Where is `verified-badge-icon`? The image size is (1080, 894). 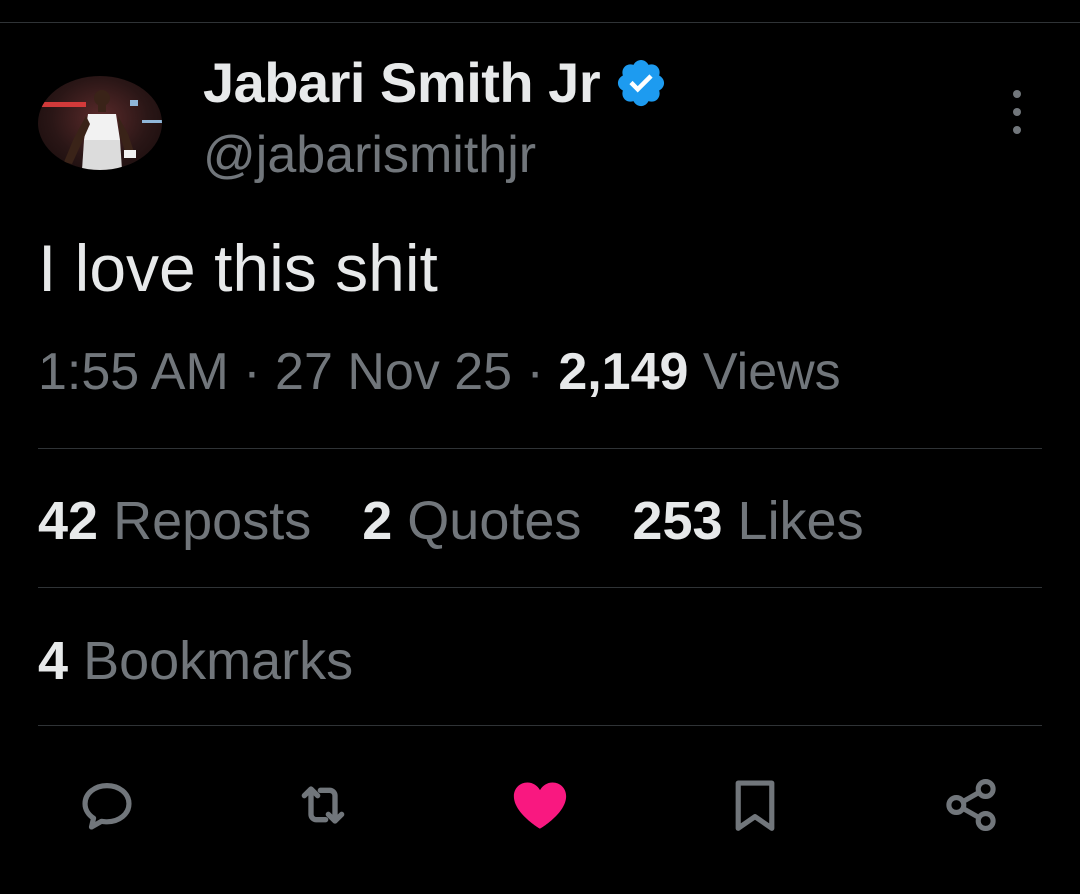 verified-badge-icon is located at coordinates (641, 82).